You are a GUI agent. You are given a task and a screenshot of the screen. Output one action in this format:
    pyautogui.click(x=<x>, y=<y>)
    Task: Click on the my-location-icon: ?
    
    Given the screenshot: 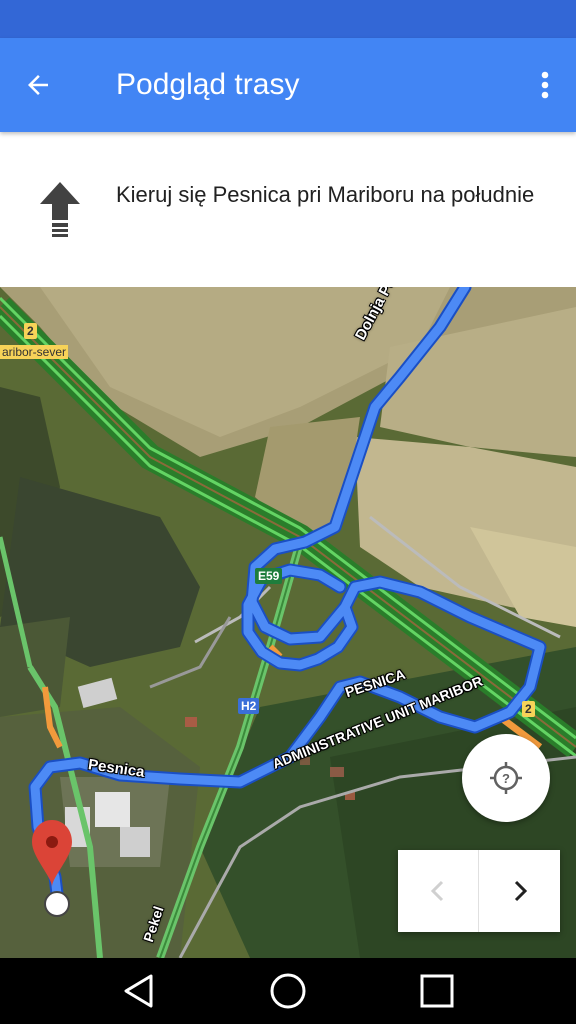 What is the action you would take?
    pyautogui.click(x=506, y=778)
    